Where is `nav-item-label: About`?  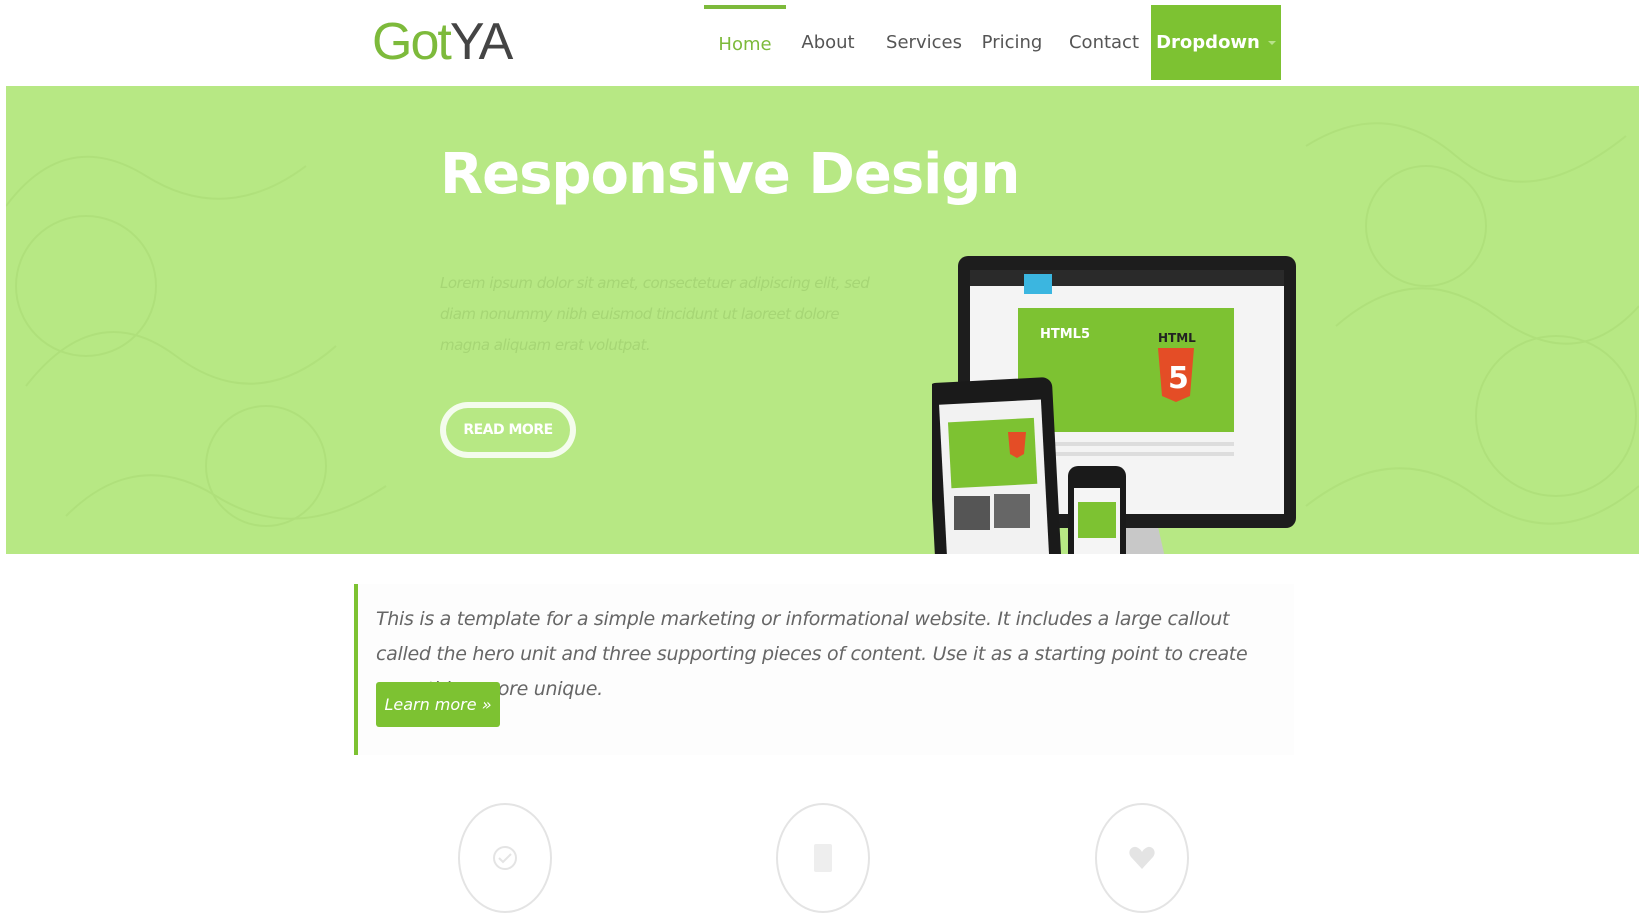 nav-item-label: About is located at coordinates (828, 42).